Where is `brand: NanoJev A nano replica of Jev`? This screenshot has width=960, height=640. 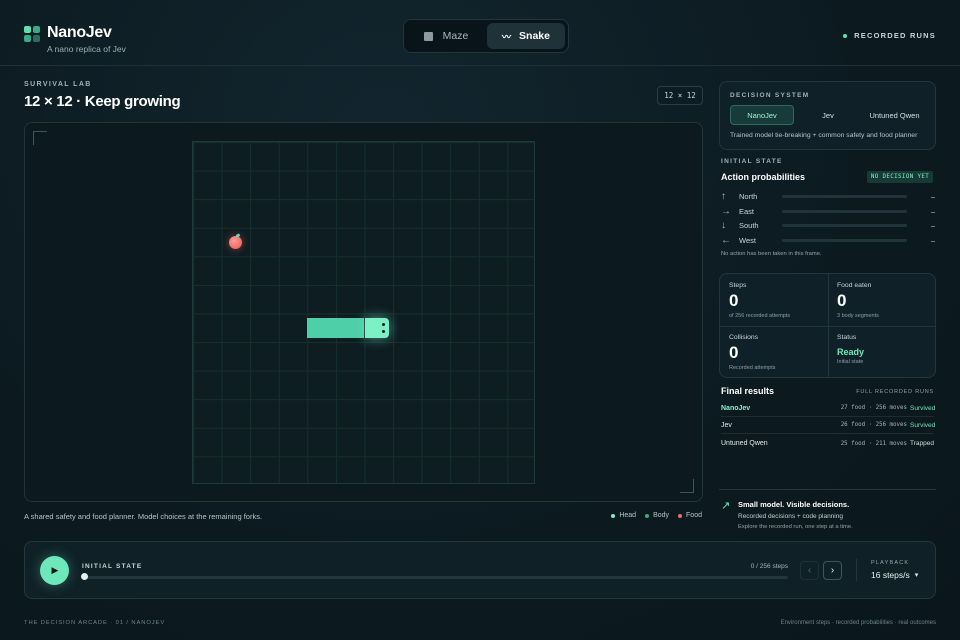 brand: NanoJev A nano replica of Jev is located at coordinates (75, 39).